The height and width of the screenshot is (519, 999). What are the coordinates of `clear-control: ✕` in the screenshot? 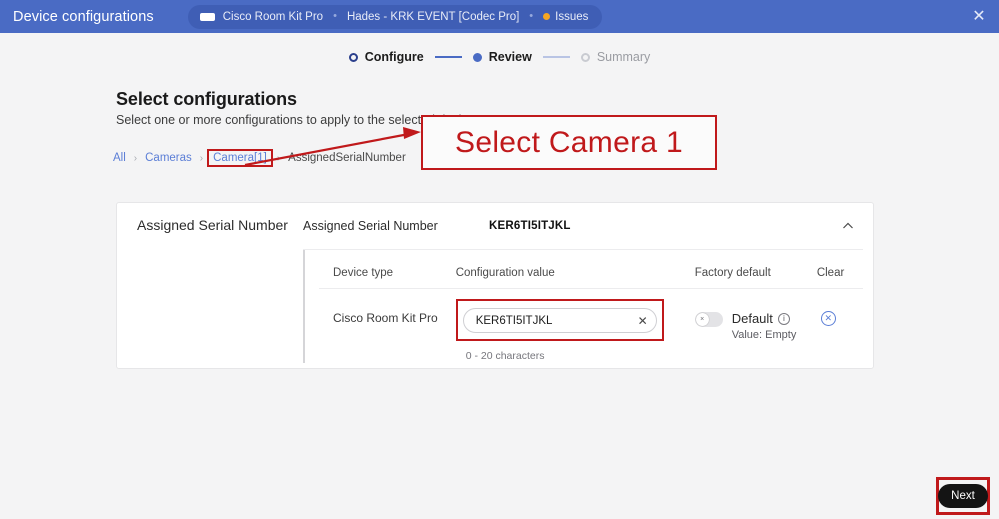 It's located at (840, 307).